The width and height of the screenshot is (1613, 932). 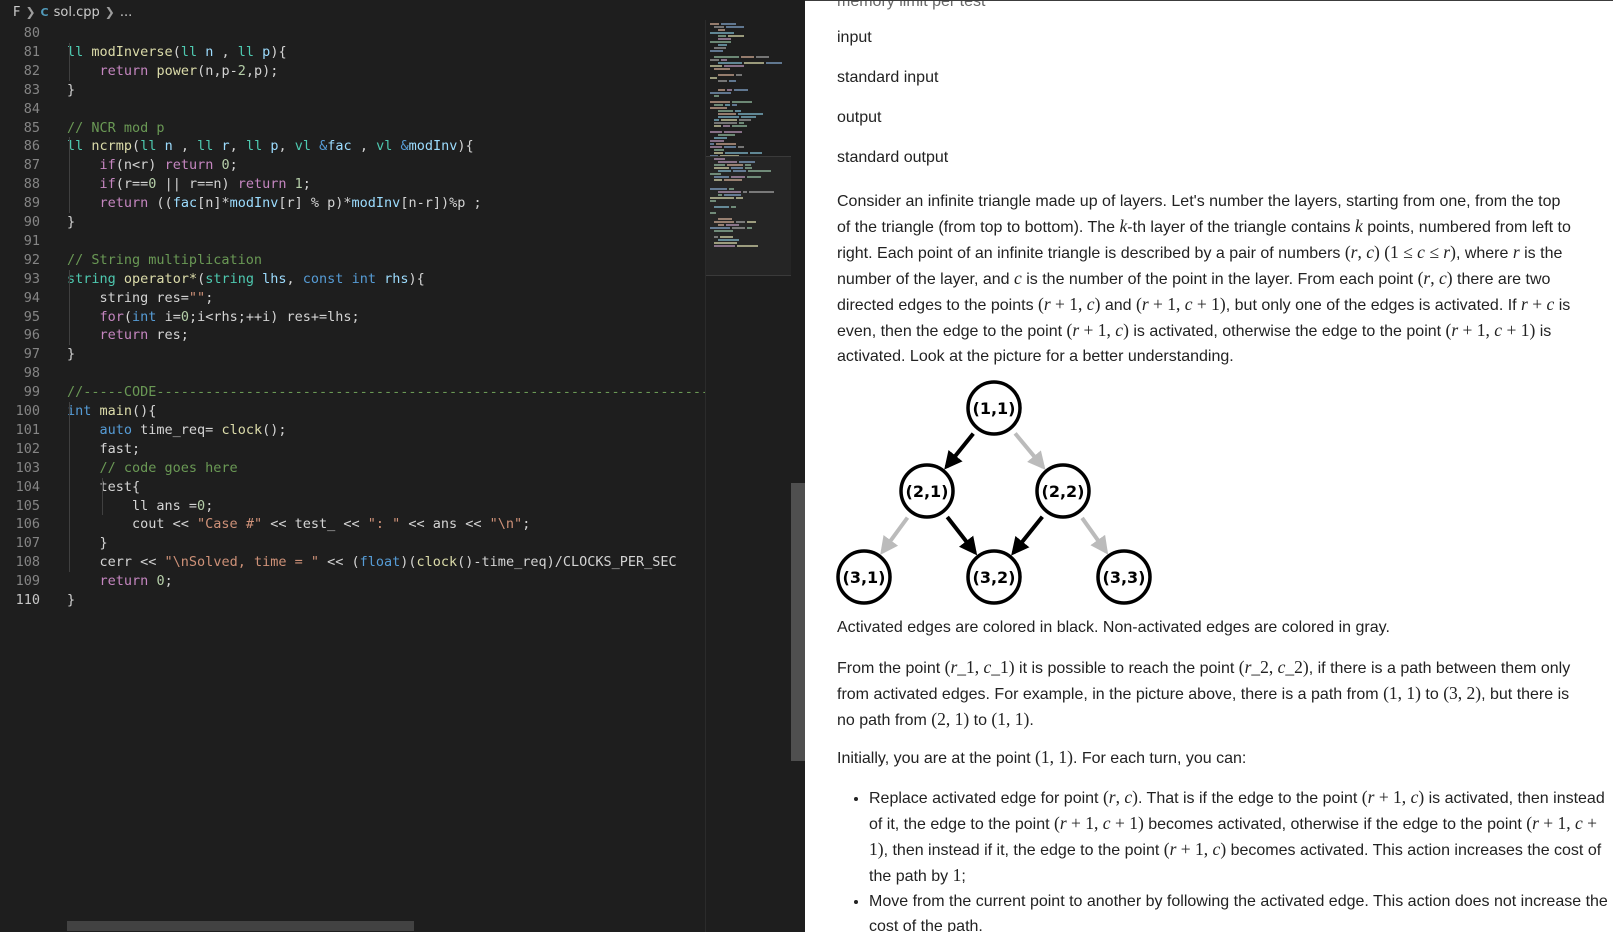 I want to click on code-token: [r] % p)*, so click(x=315, y=203).